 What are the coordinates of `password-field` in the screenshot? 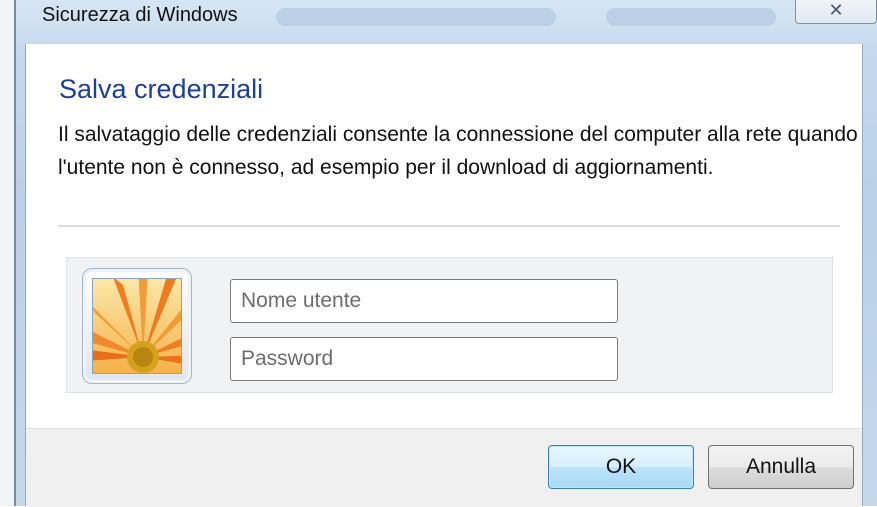 It's located at (424, 359).